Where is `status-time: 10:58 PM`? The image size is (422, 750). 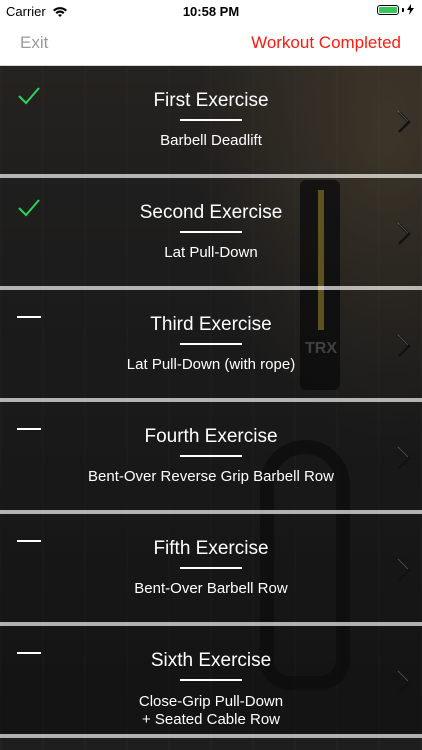
status-time: 10:58 PM is located at coordinates (211, 11).